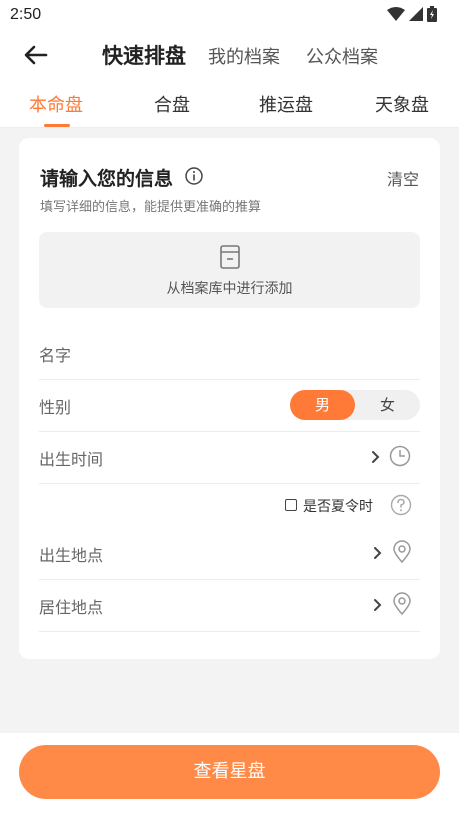 Image resolution: width=459 pixels, height=816 pixels. I want to click on residence-label: 居住地点, so click(71, 607).